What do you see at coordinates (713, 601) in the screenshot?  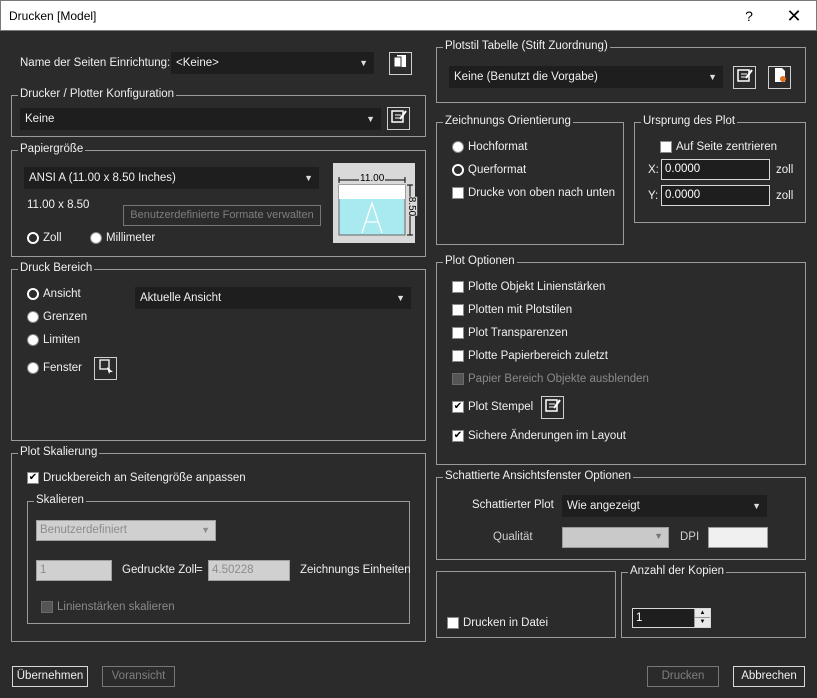 I see `copies-group: Anzahl der Kopien` at bounding box center [713, 601].